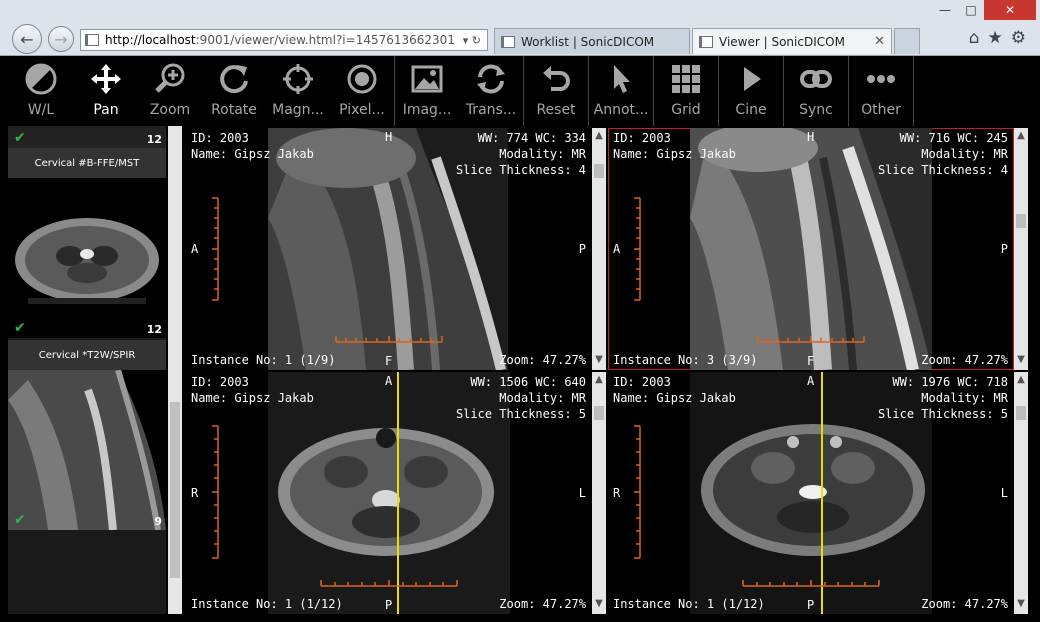 The height and width of the screenshot is (622, 1040). I want to click on forward-arrow-icon: →, so click(61, 39).